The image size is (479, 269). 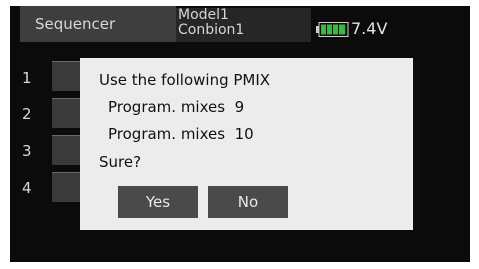 I want to click on row-number: 1, so click(x=27, y=78).